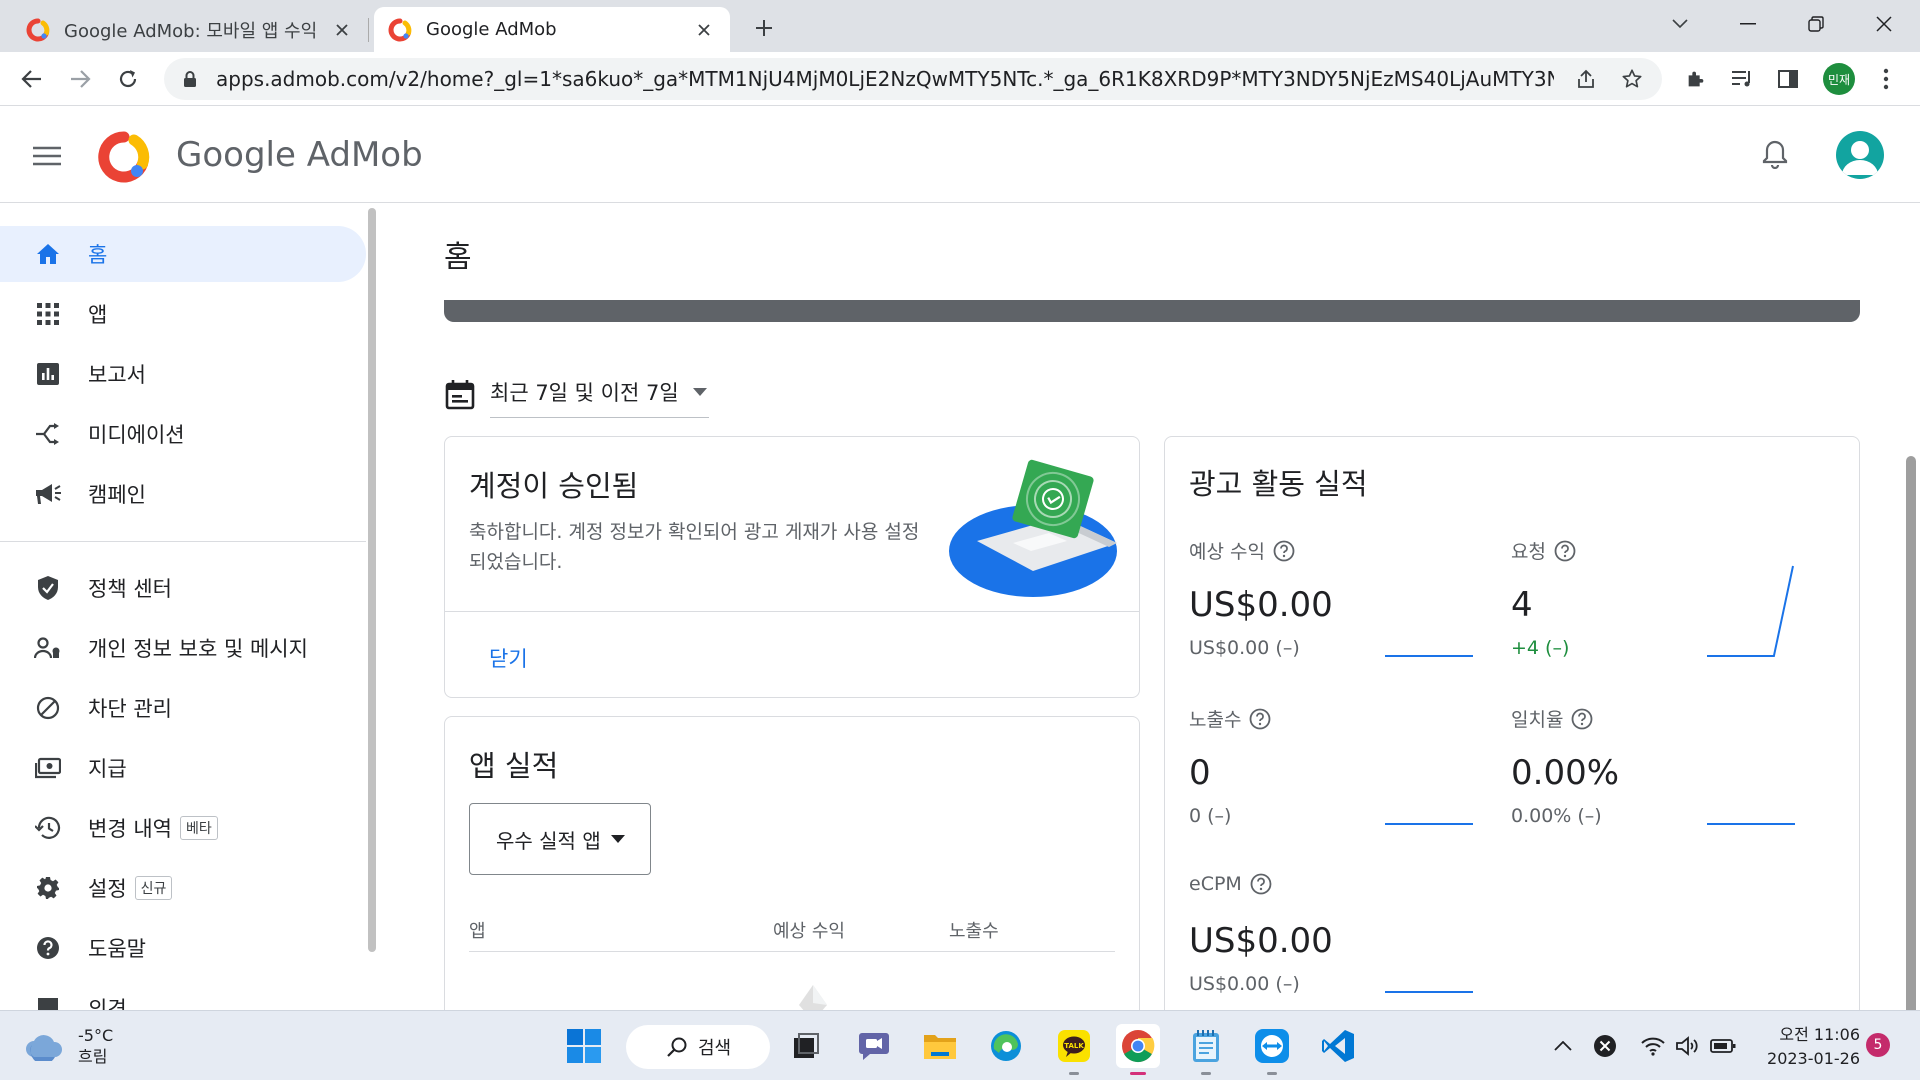 Image resolution: width=1920 pixels, height=1080 pixels. Describe the element at coordinates (809, 930) in the screenshot. I see `column-header-est-earnings: 예상 수익` at that location.